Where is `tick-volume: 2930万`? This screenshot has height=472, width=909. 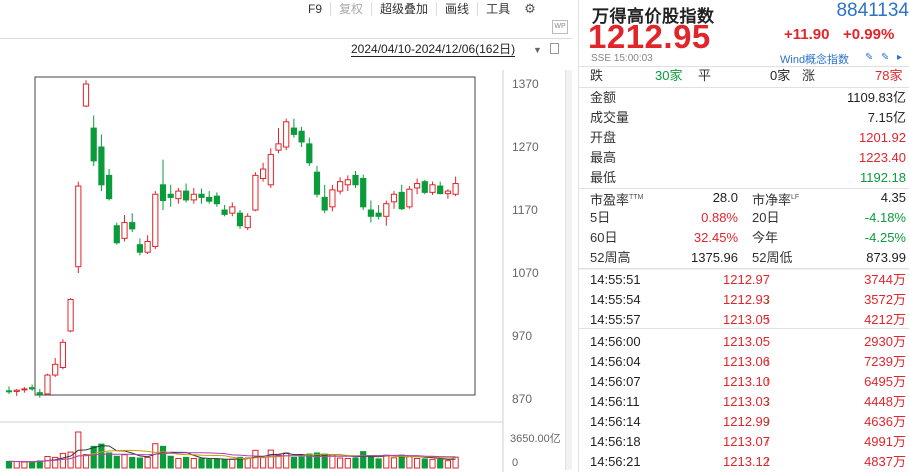 tick-volume: 2930万 is located at coordinates (885, 341).